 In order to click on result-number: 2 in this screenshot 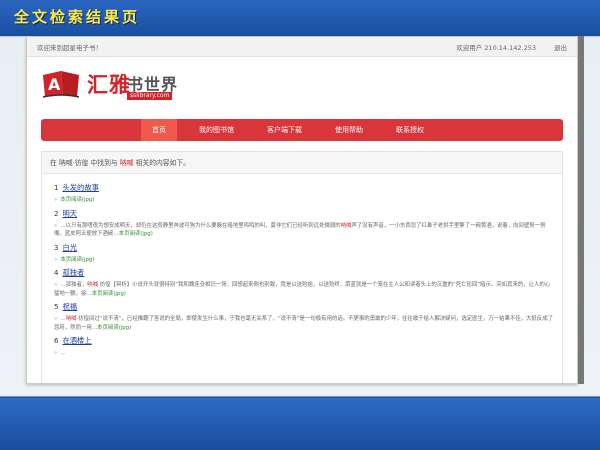, I will do `click(56, 213)`.